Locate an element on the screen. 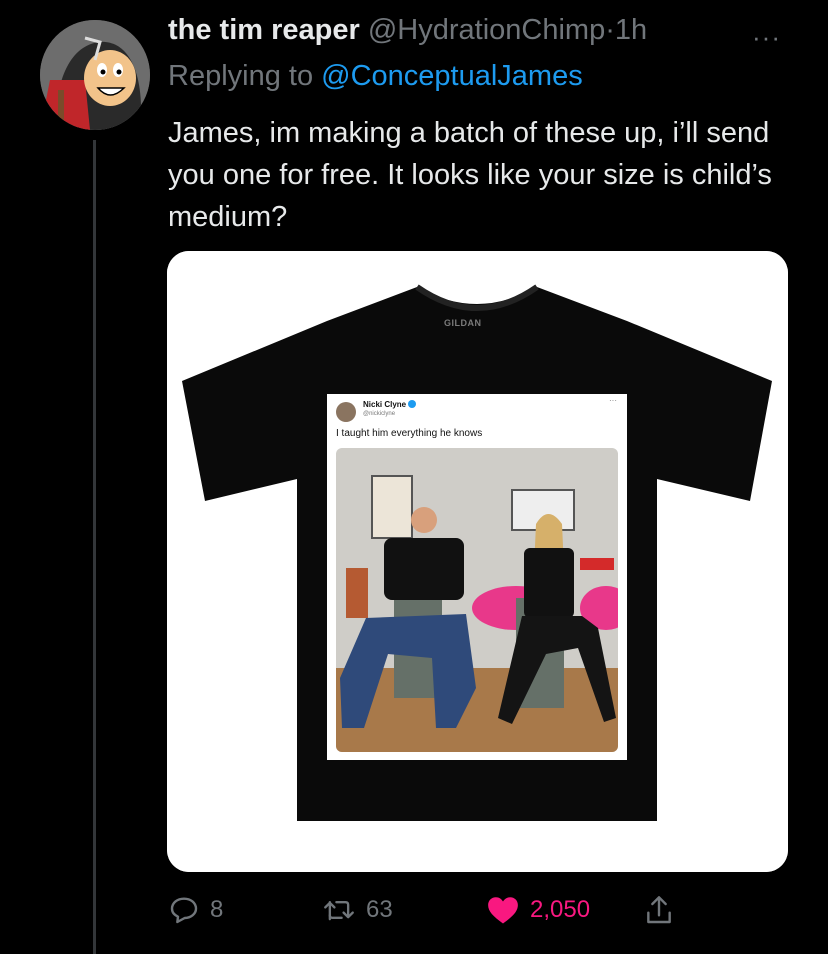  replying-to-line: Replying to @ConceptualJames is located at coordinates (375, 76).